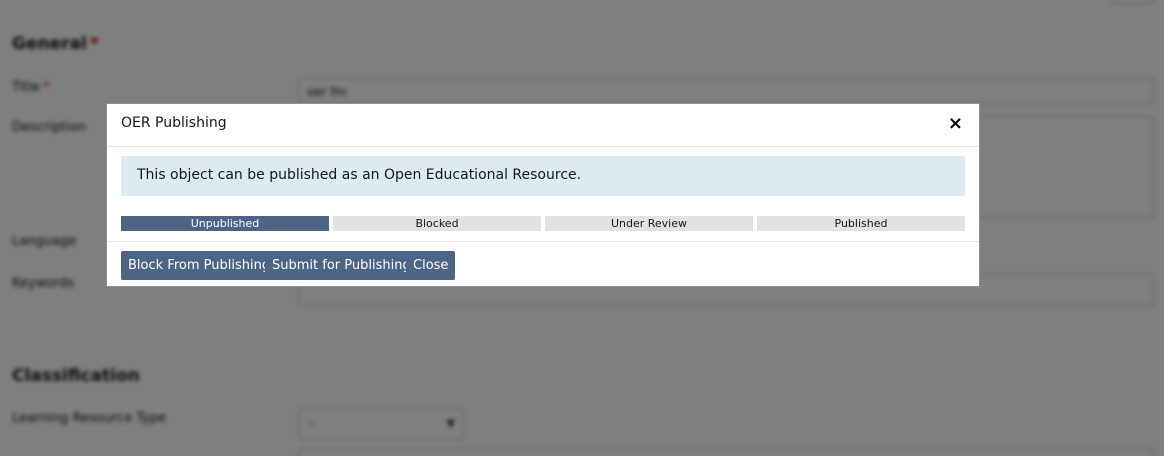 Image resolution: width=1164 pixels, height=456 pixels. I want to click on status-step-under-review: Under Review, so click(649, 223).